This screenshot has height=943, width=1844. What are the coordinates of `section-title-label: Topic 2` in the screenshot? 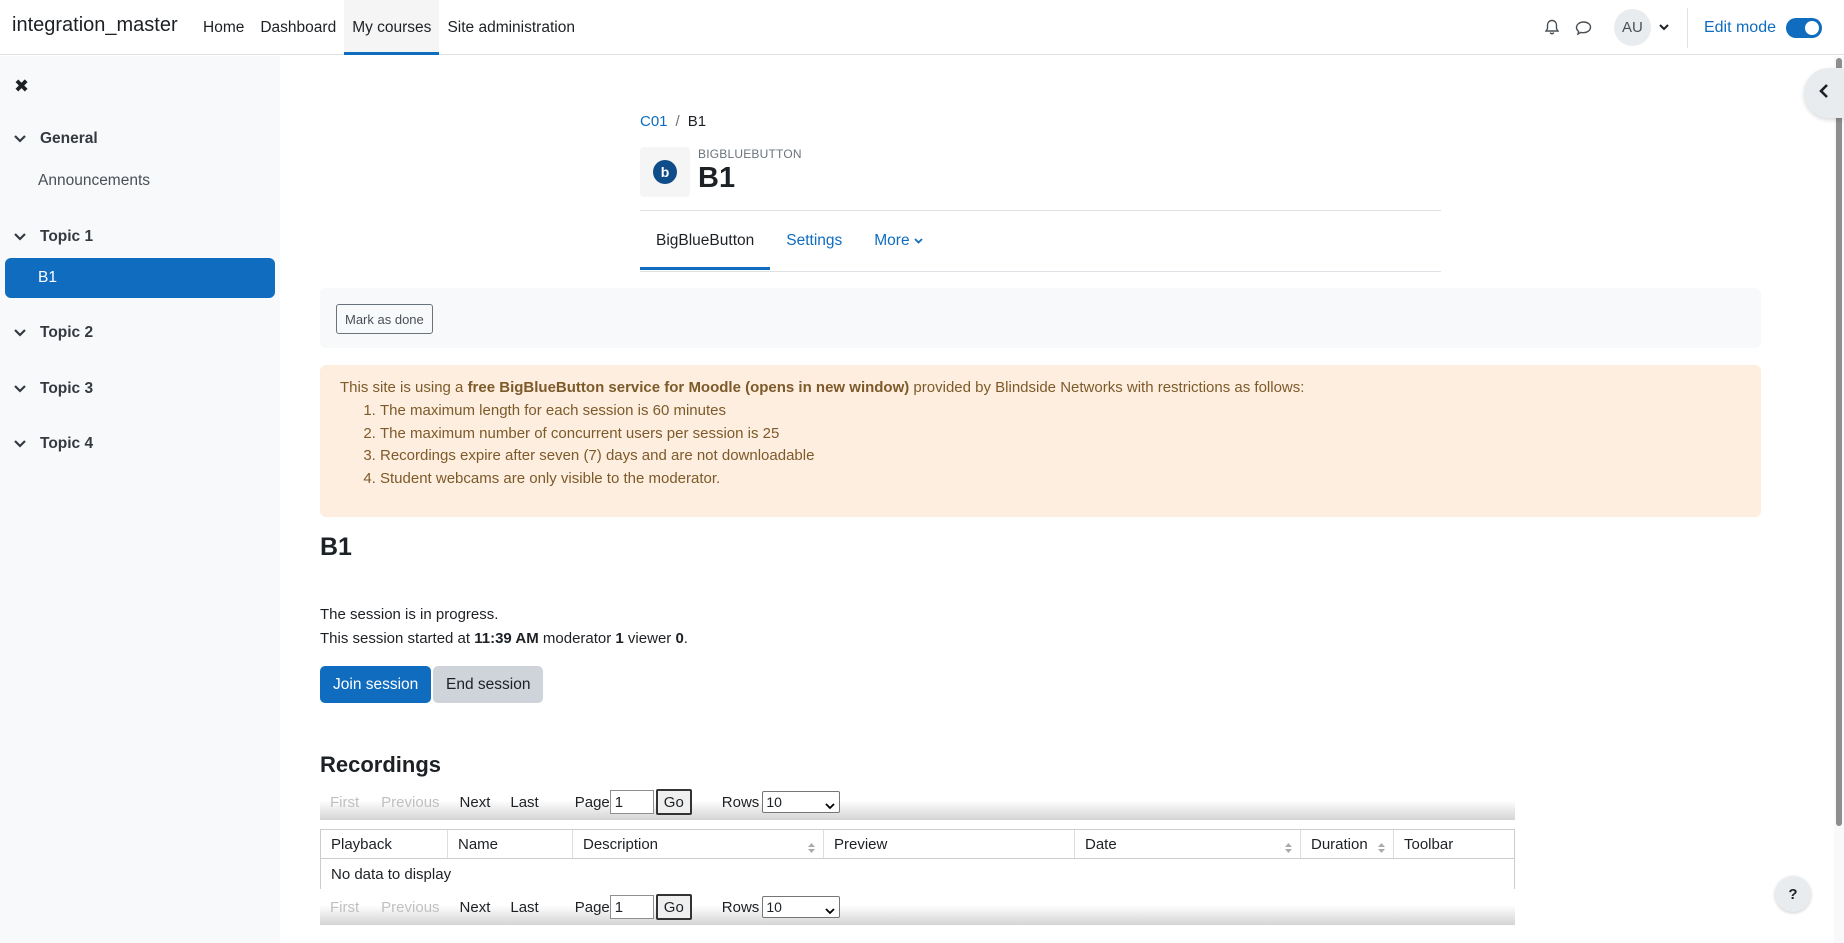 It's located at (67, 332).